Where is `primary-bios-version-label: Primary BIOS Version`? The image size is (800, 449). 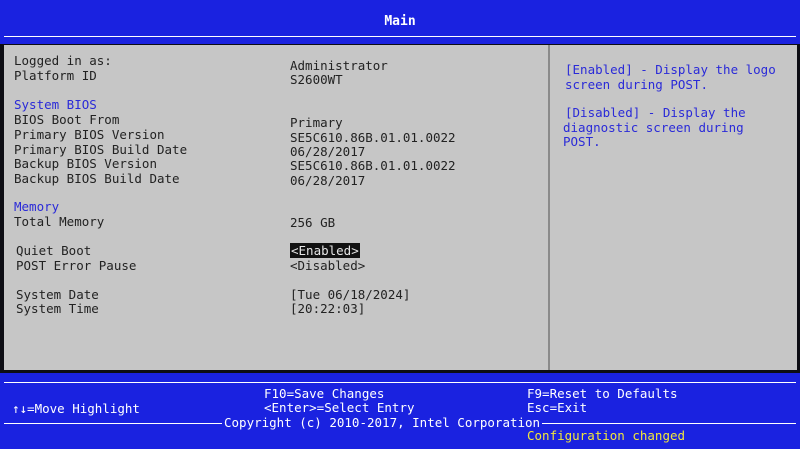
primary-bios-version-label: Primary BIOS Version is located at coordinates (89, 134).